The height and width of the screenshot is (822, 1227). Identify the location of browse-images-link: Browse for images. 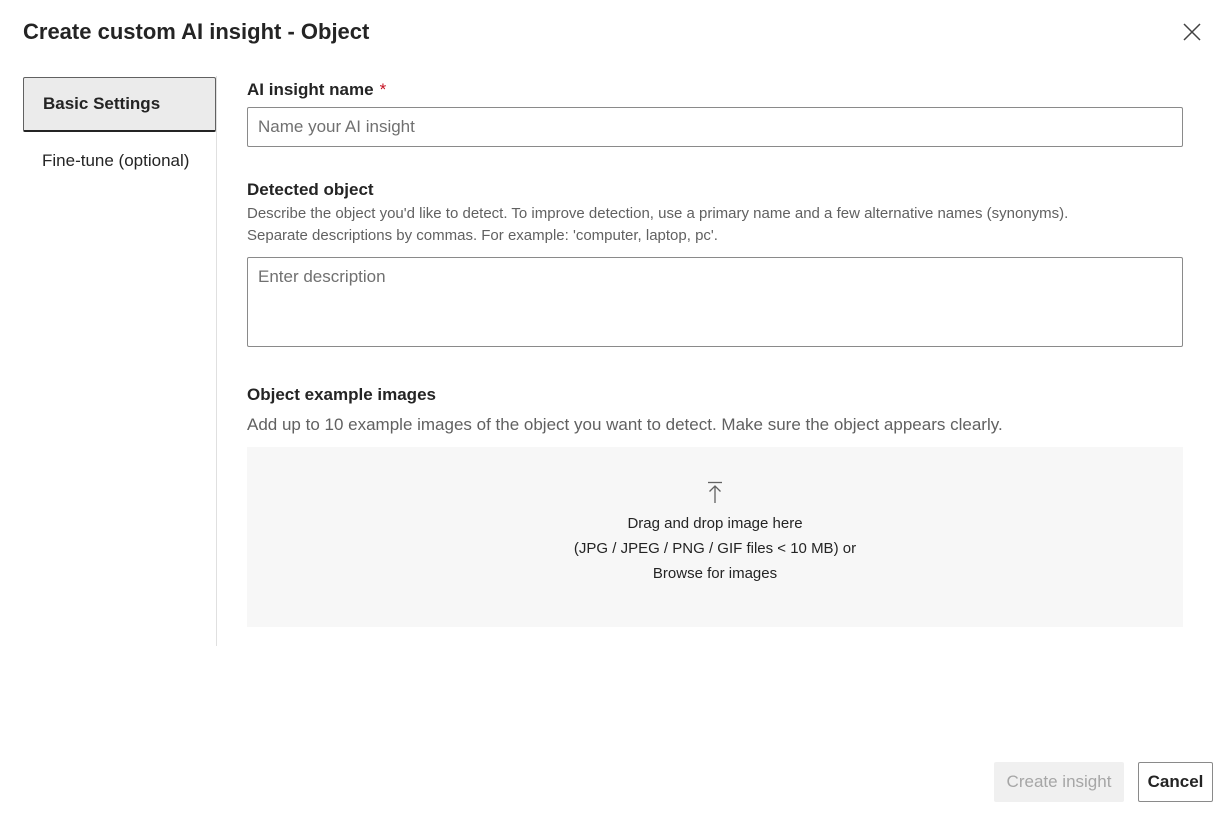
(715, 573).